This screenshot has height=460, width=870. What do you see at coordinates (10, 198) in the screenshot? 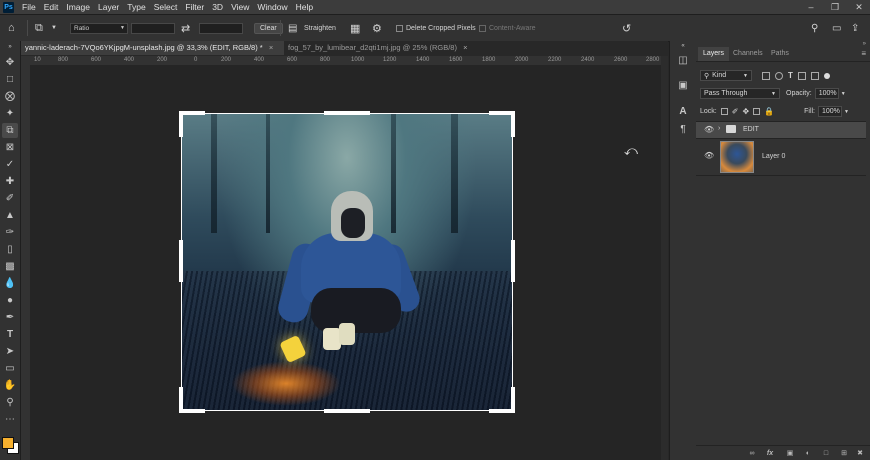
I see `brush-tool-icon: ✐` at bounding box center [10, 198].